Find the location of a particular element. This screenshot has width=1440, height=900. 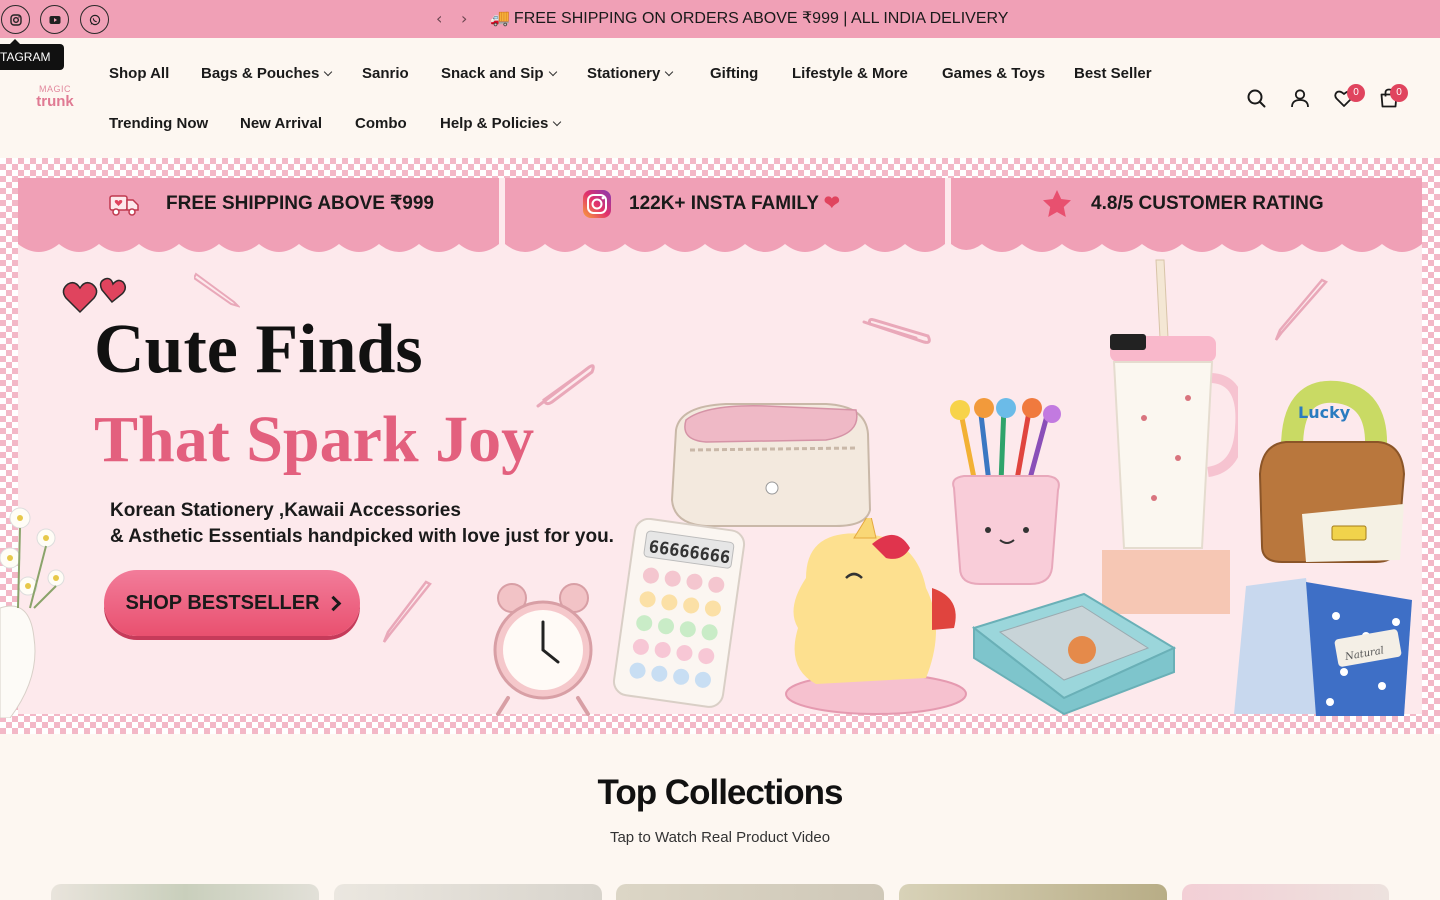

nav-label: Stationery is located at coordinates (624, 73).